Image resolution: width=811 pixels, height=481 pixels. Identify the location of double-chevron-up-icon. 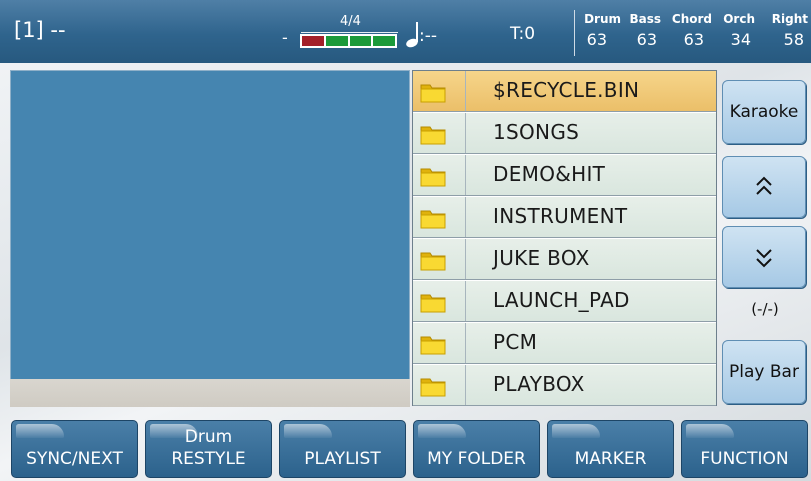
(764, 185).